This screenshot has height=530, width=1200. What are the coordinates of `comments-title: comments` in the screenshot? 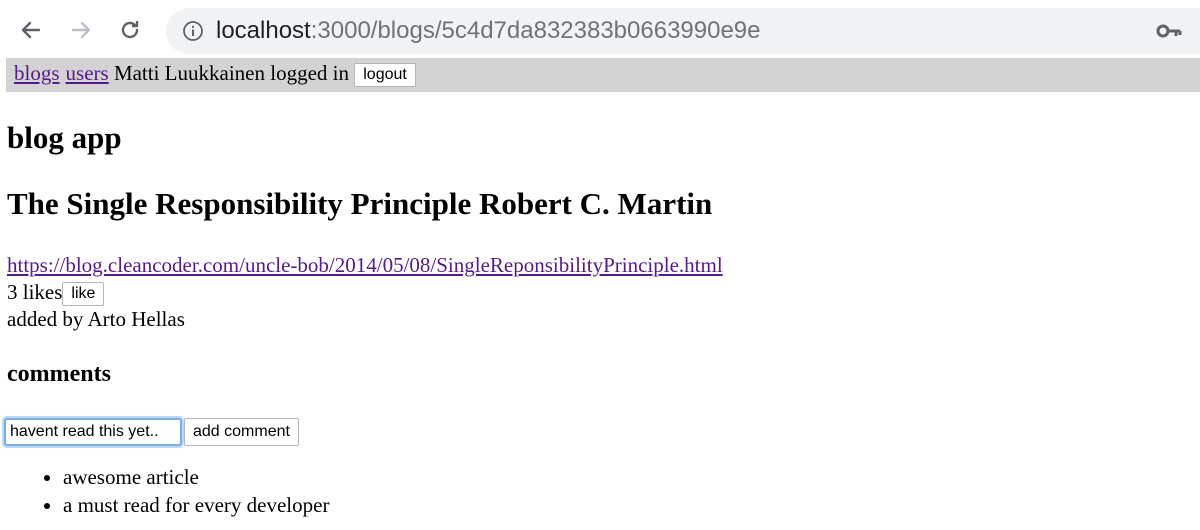 It's located at (59, 374).